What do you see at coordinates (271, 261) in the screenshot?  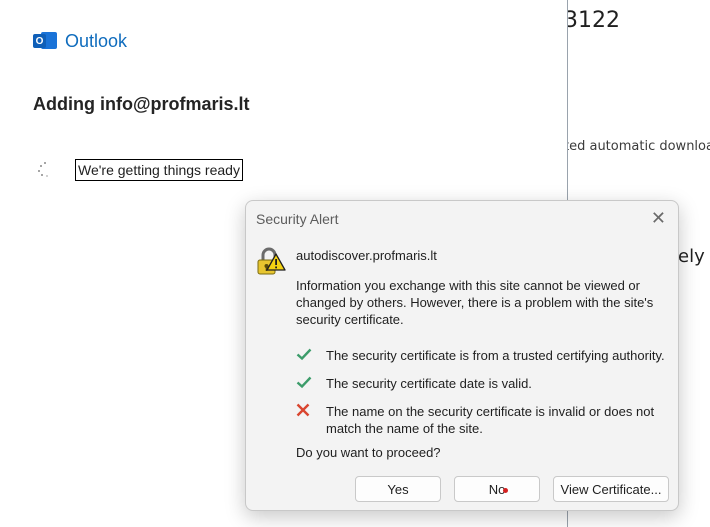 I see `security-warning-lock-icon` at bounding box center [271, 261].